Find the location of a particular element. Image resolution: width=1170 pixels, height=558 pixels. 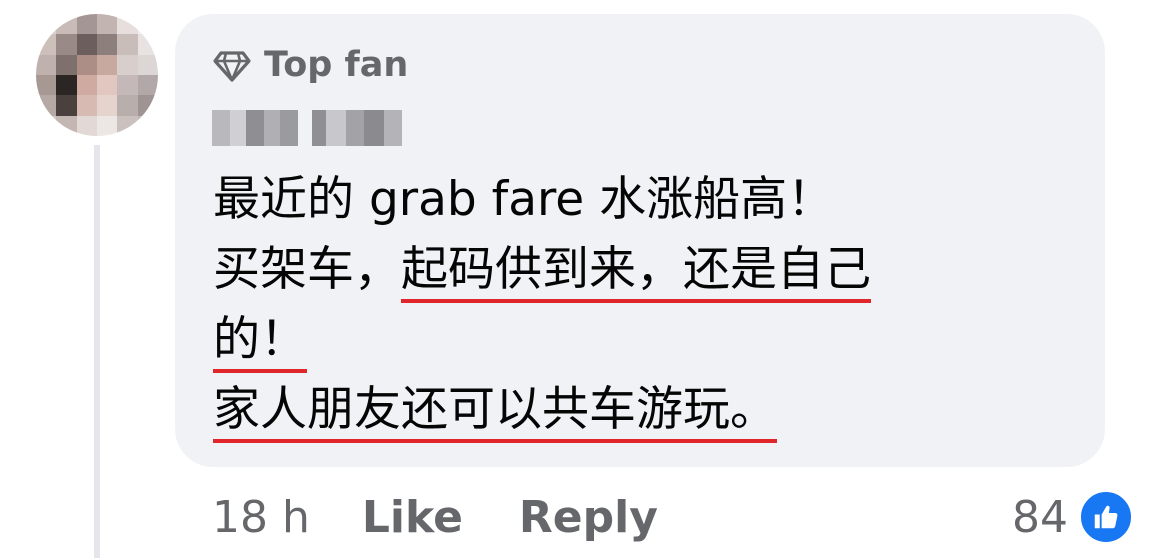

underlined-text: 的！ is located at coordinates (260, 342).